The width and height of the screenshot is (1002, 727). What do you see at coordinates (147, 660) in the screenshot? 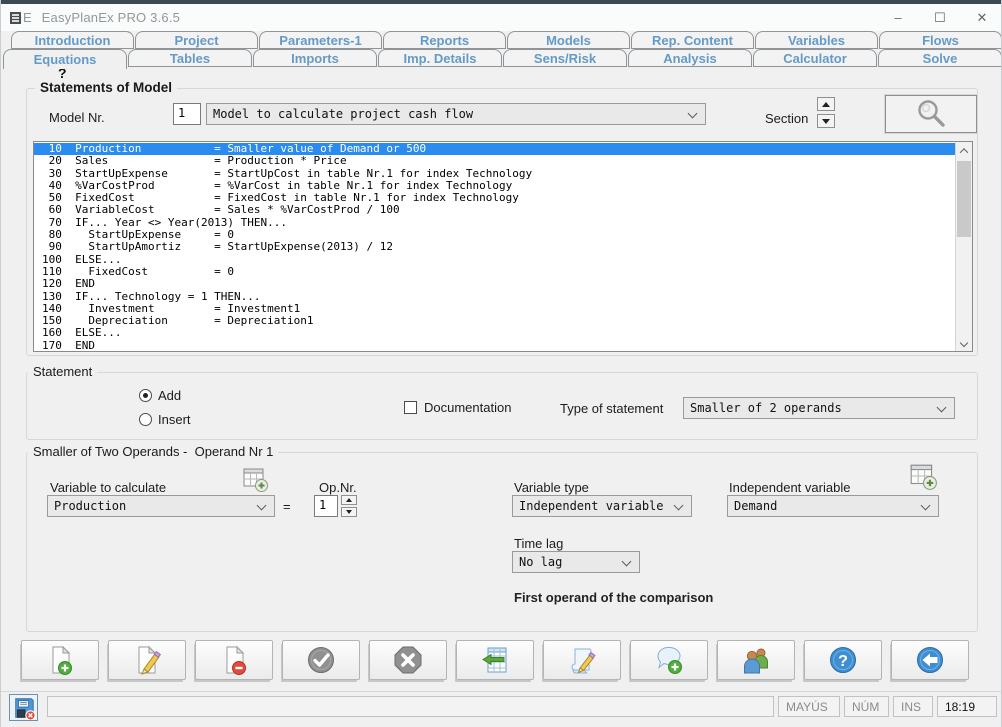
I see `edit-document-button` at bounding box center [147, 660].